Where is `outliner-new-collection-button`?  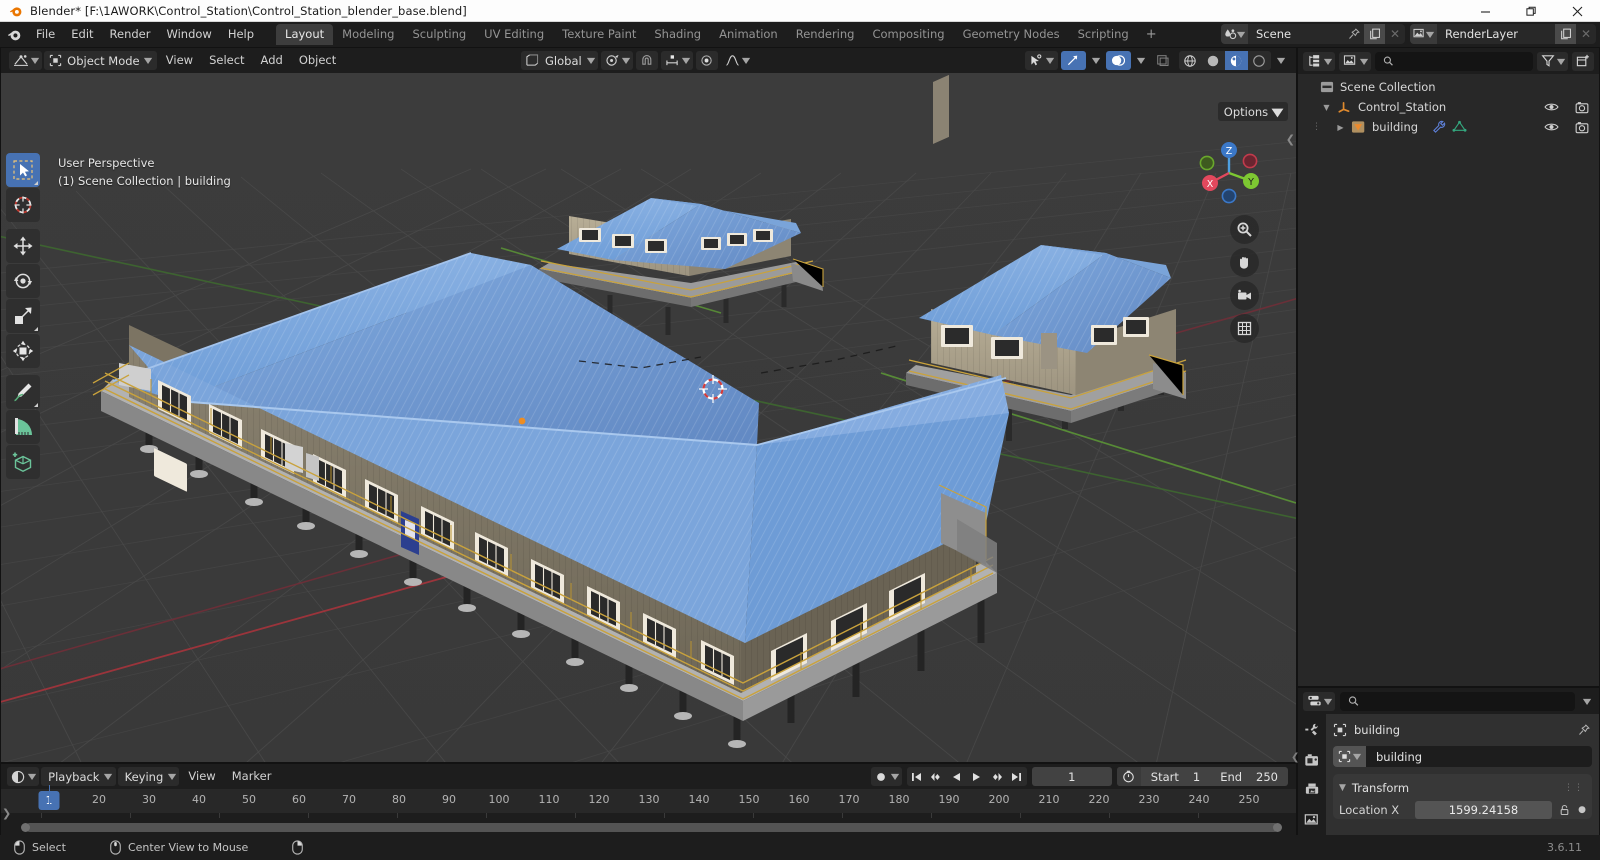 outliner-new-collection-button is located at coordinates (1583, 61).